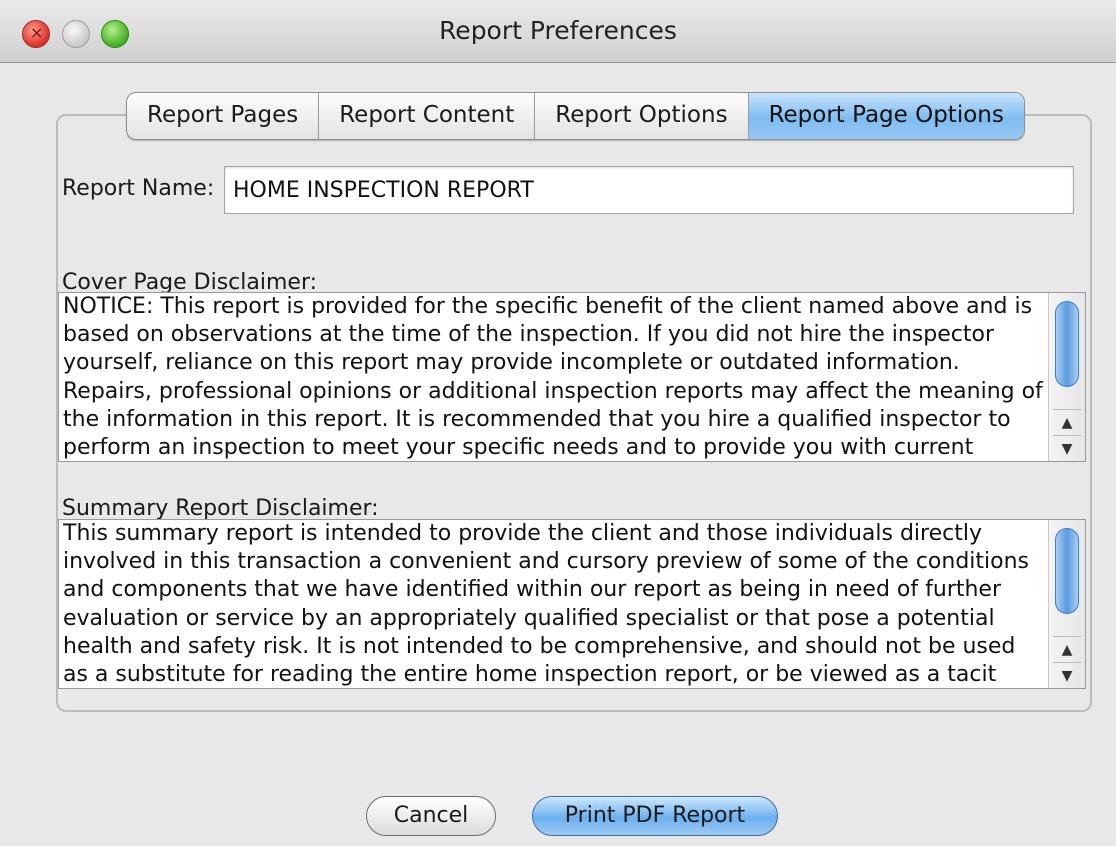  I want to click on tab-report-content: Report Content, so click(427, 116).